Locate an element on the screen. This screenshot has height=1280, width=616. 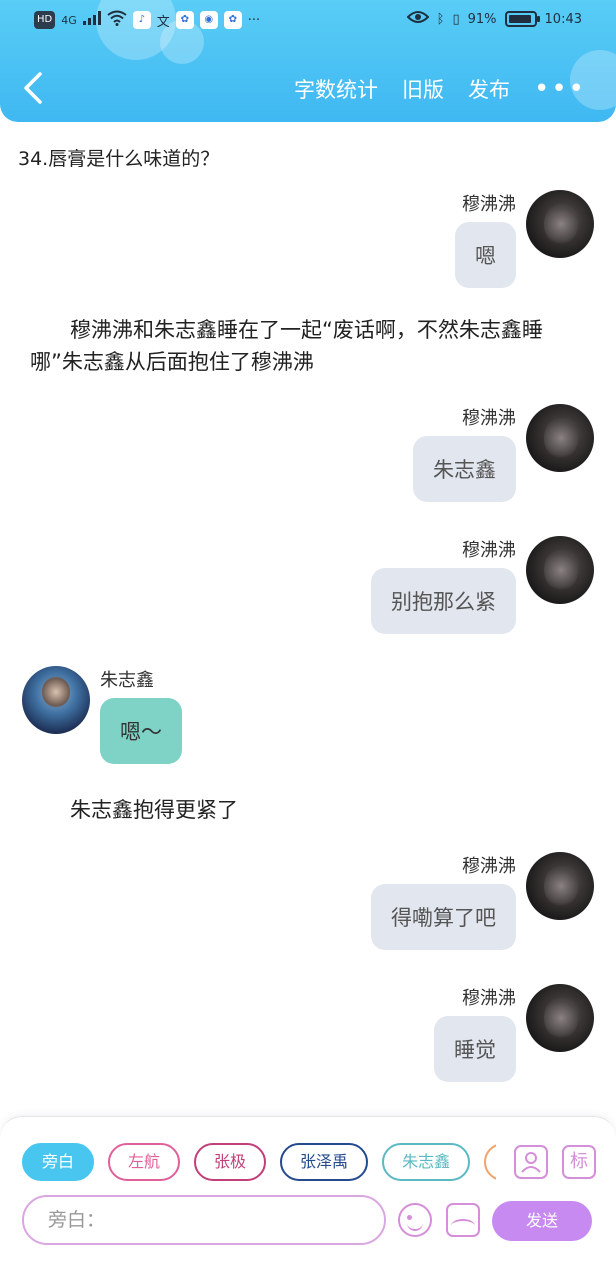
publish-button: 发布 is located at coordinates (489, 89).